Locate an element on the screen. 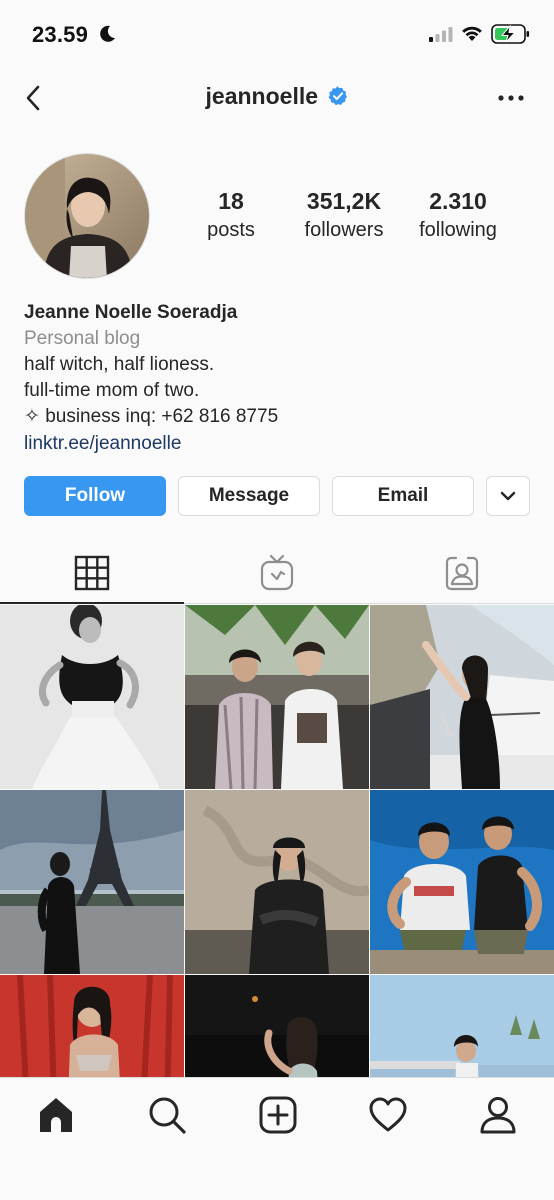 The image size is (554, 1200). bio-line: half witch, half lioness. is located at coordinates (119, 364).